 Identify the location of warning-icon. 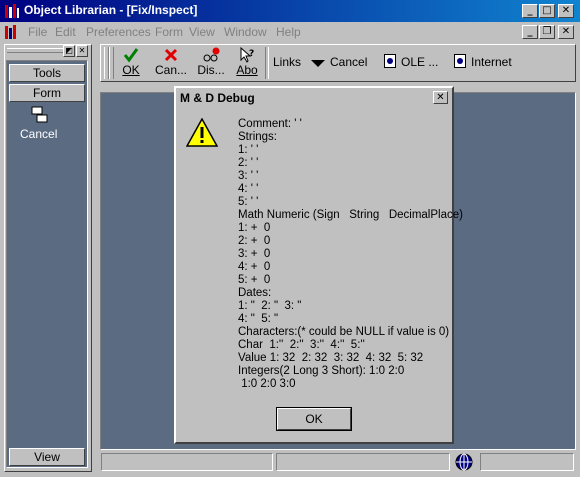
(202, 132).